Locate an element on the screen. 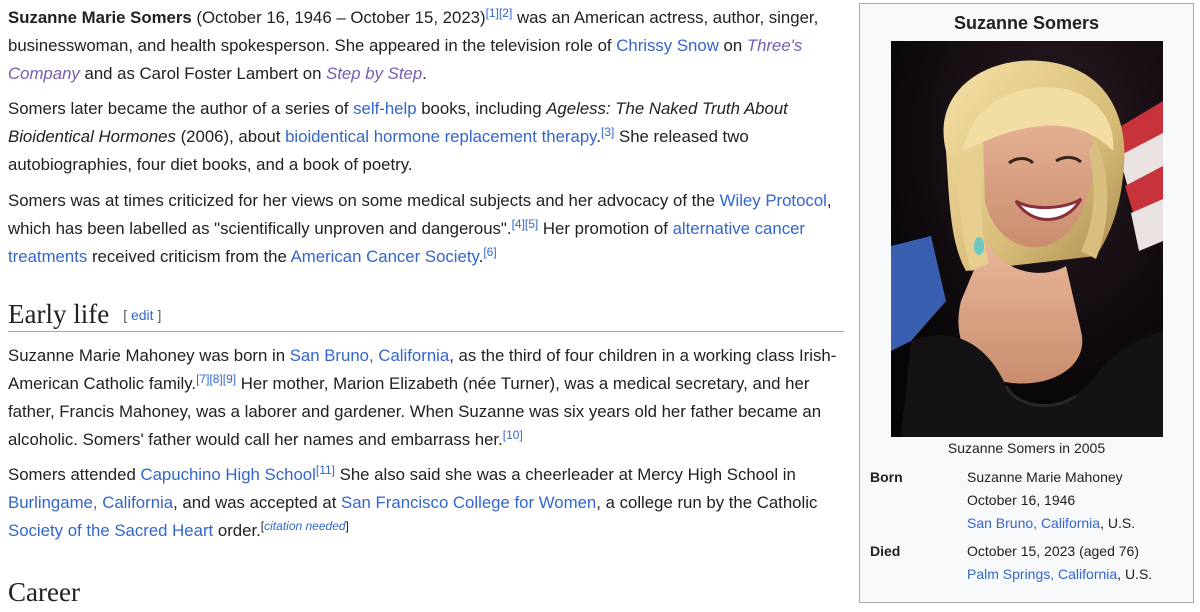 This screenshot has height=612, width=1200. died-place: Palm Springs, California, U.S. is located at coordinates (1060, 574).